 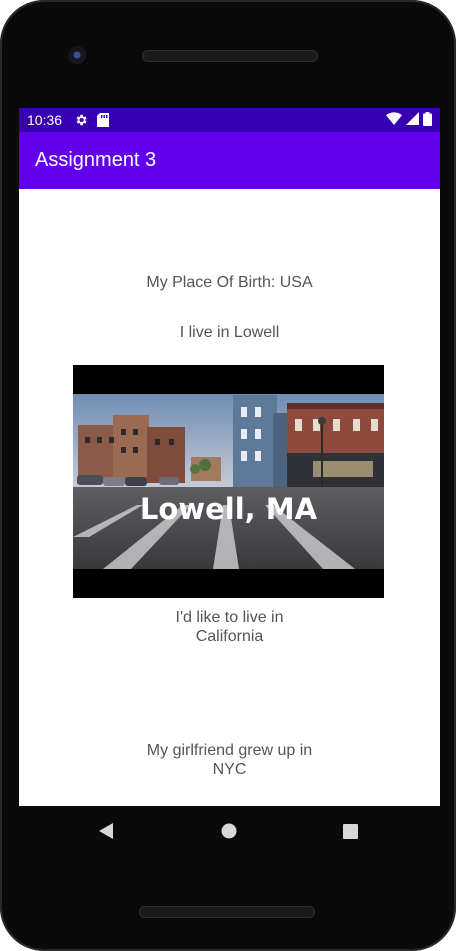 I want to click on bottom-speaker, so click(x=227, y=912).